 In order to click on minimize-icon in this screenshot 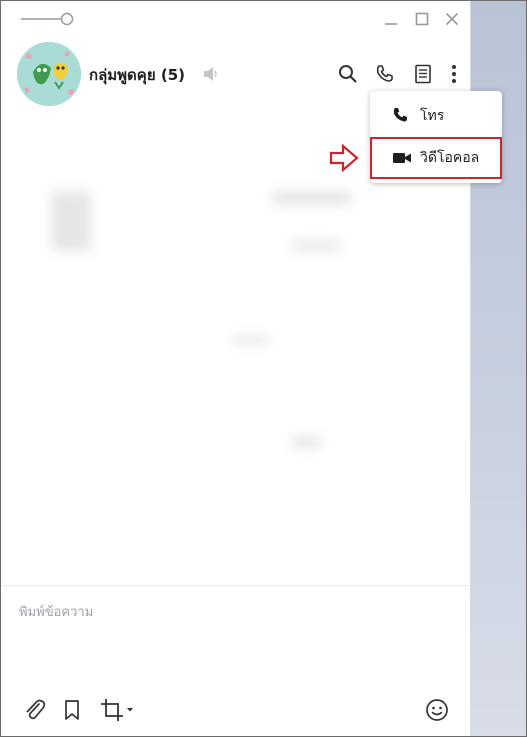, I will do `click(391, 24)`.